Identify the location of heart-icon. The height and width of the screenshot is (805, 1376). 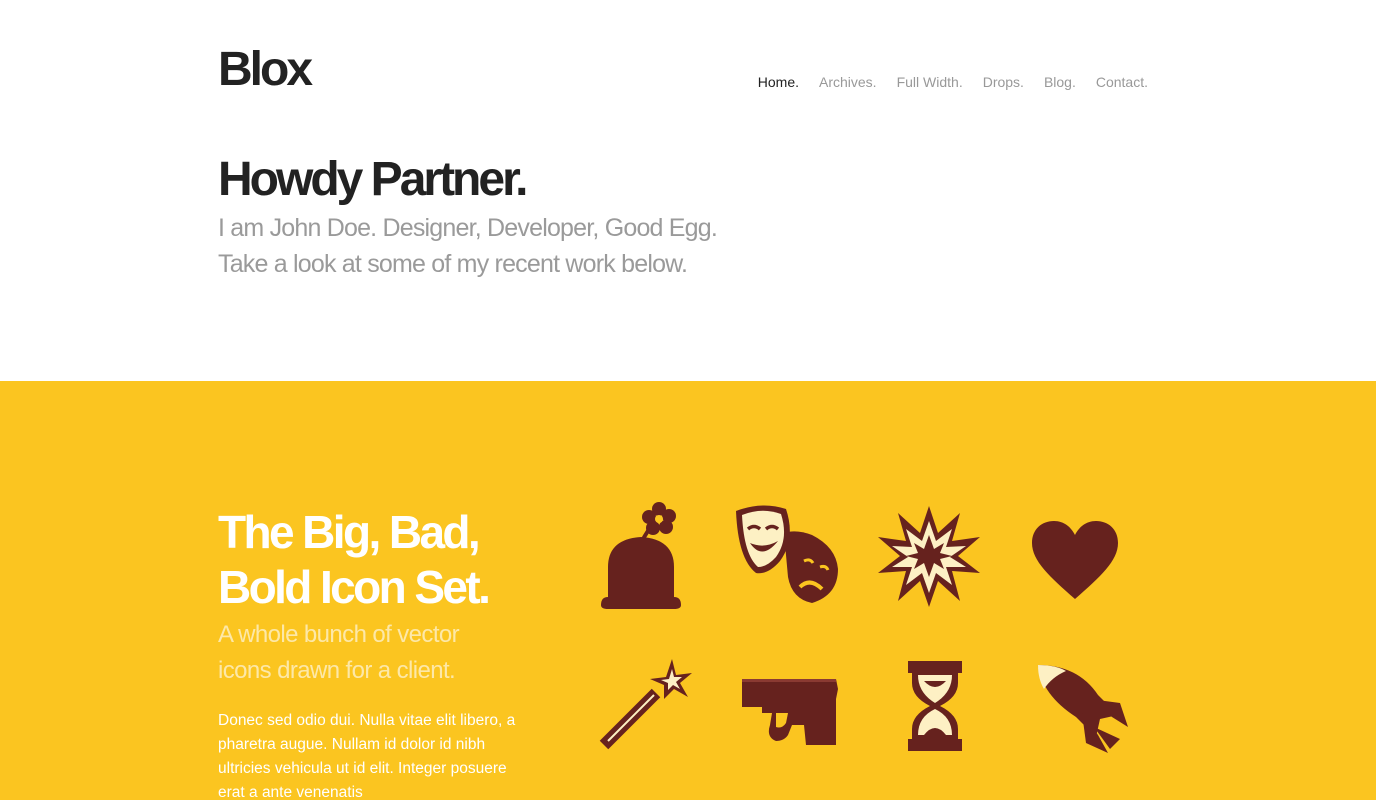
(1075, 554).